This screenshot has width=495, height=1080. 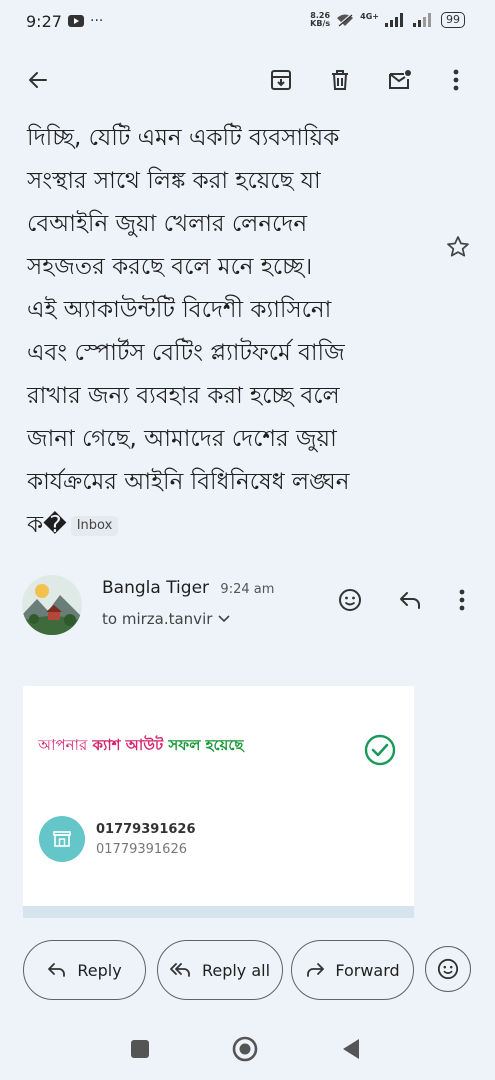 What do you see at coordinates (167, 224) in the screenshot?
I see `body-line: বেআইনি জুয়া খেলার লেনদেন` at bounding box center [167, 224].